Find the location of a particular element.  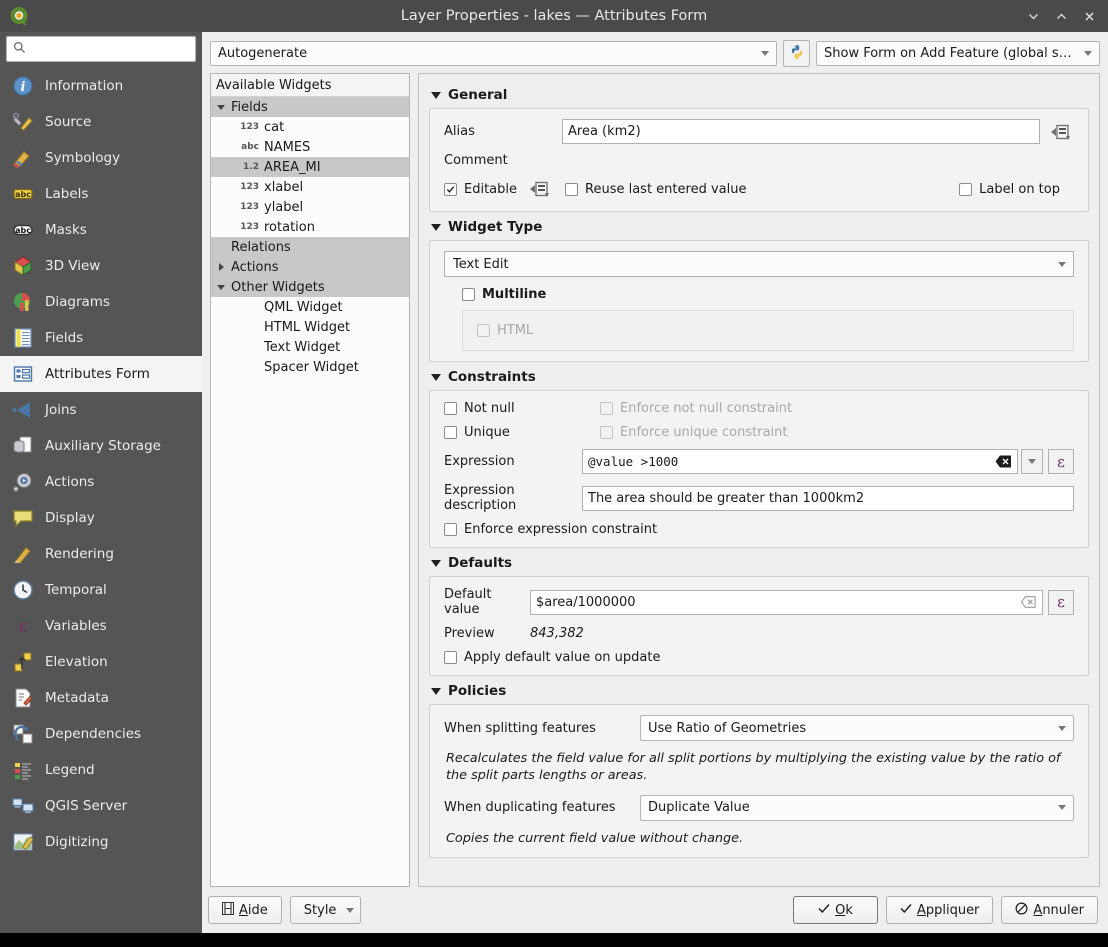

search-icon is located at coordinates (19, 49).